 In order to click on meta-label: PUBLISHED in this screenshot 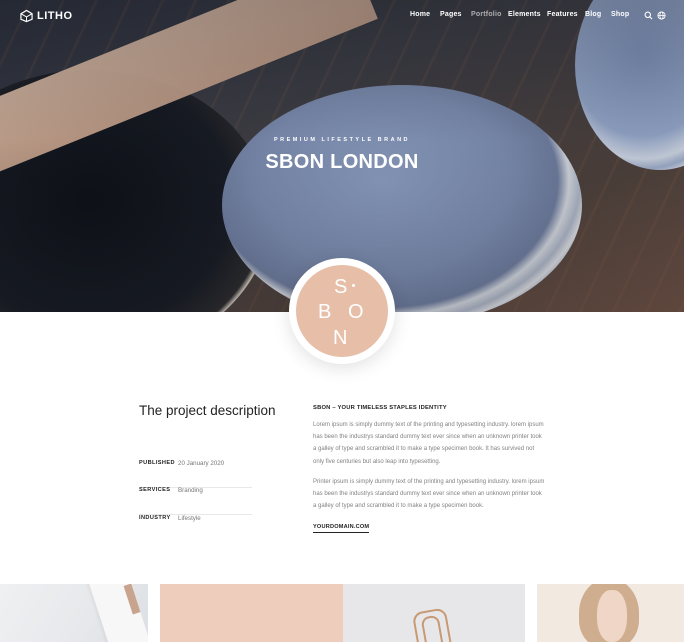, I will do `click(157, 463)`.